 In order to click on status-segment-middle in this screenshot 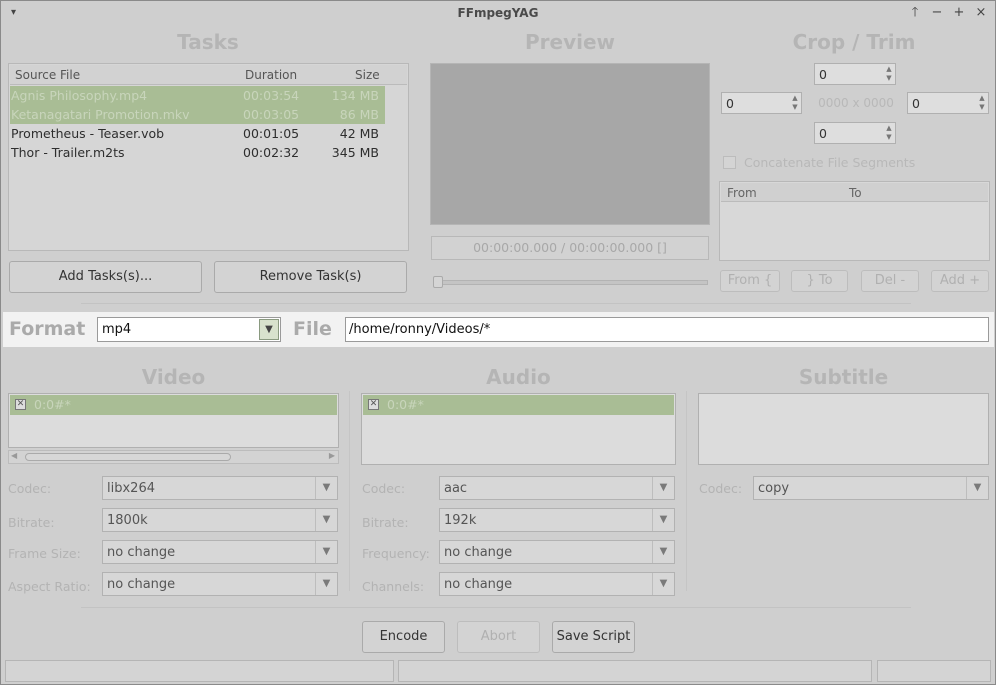, I will do `click(635, 671)`.